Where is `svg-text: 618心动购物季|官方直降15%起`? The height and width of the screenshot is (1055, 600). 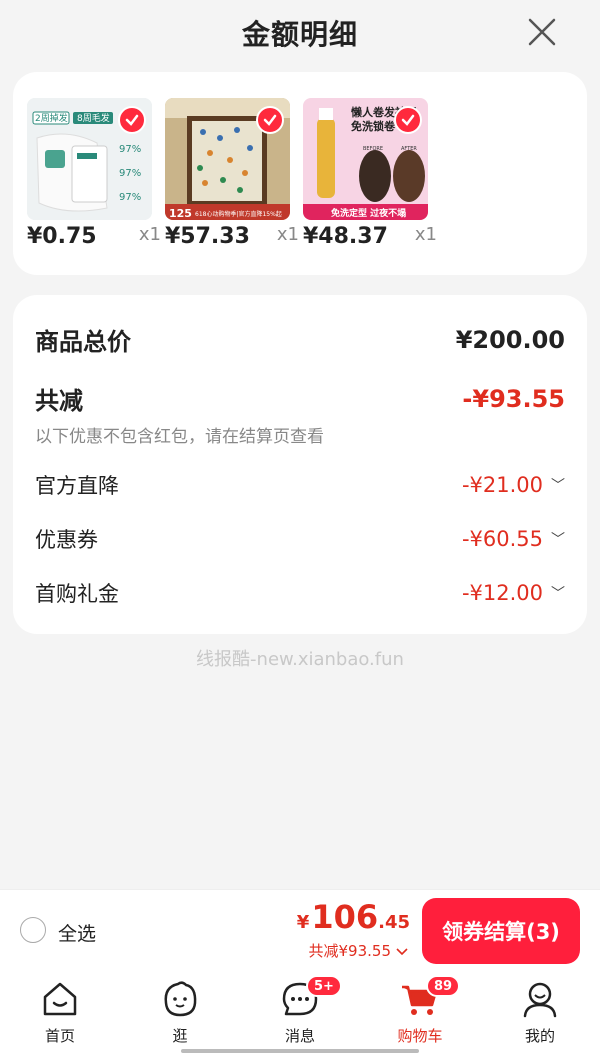 svg-text: 618心动购物季|官方直降15%起 is located at coordinates (238, 214).